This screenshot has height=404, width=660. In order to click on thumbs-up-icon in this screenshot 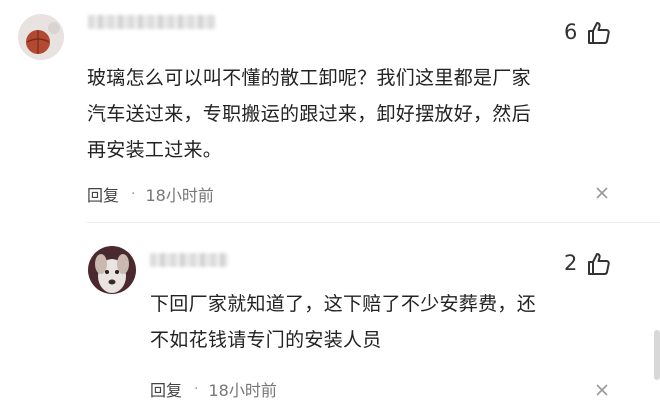, I will do `click(599, 264)`.